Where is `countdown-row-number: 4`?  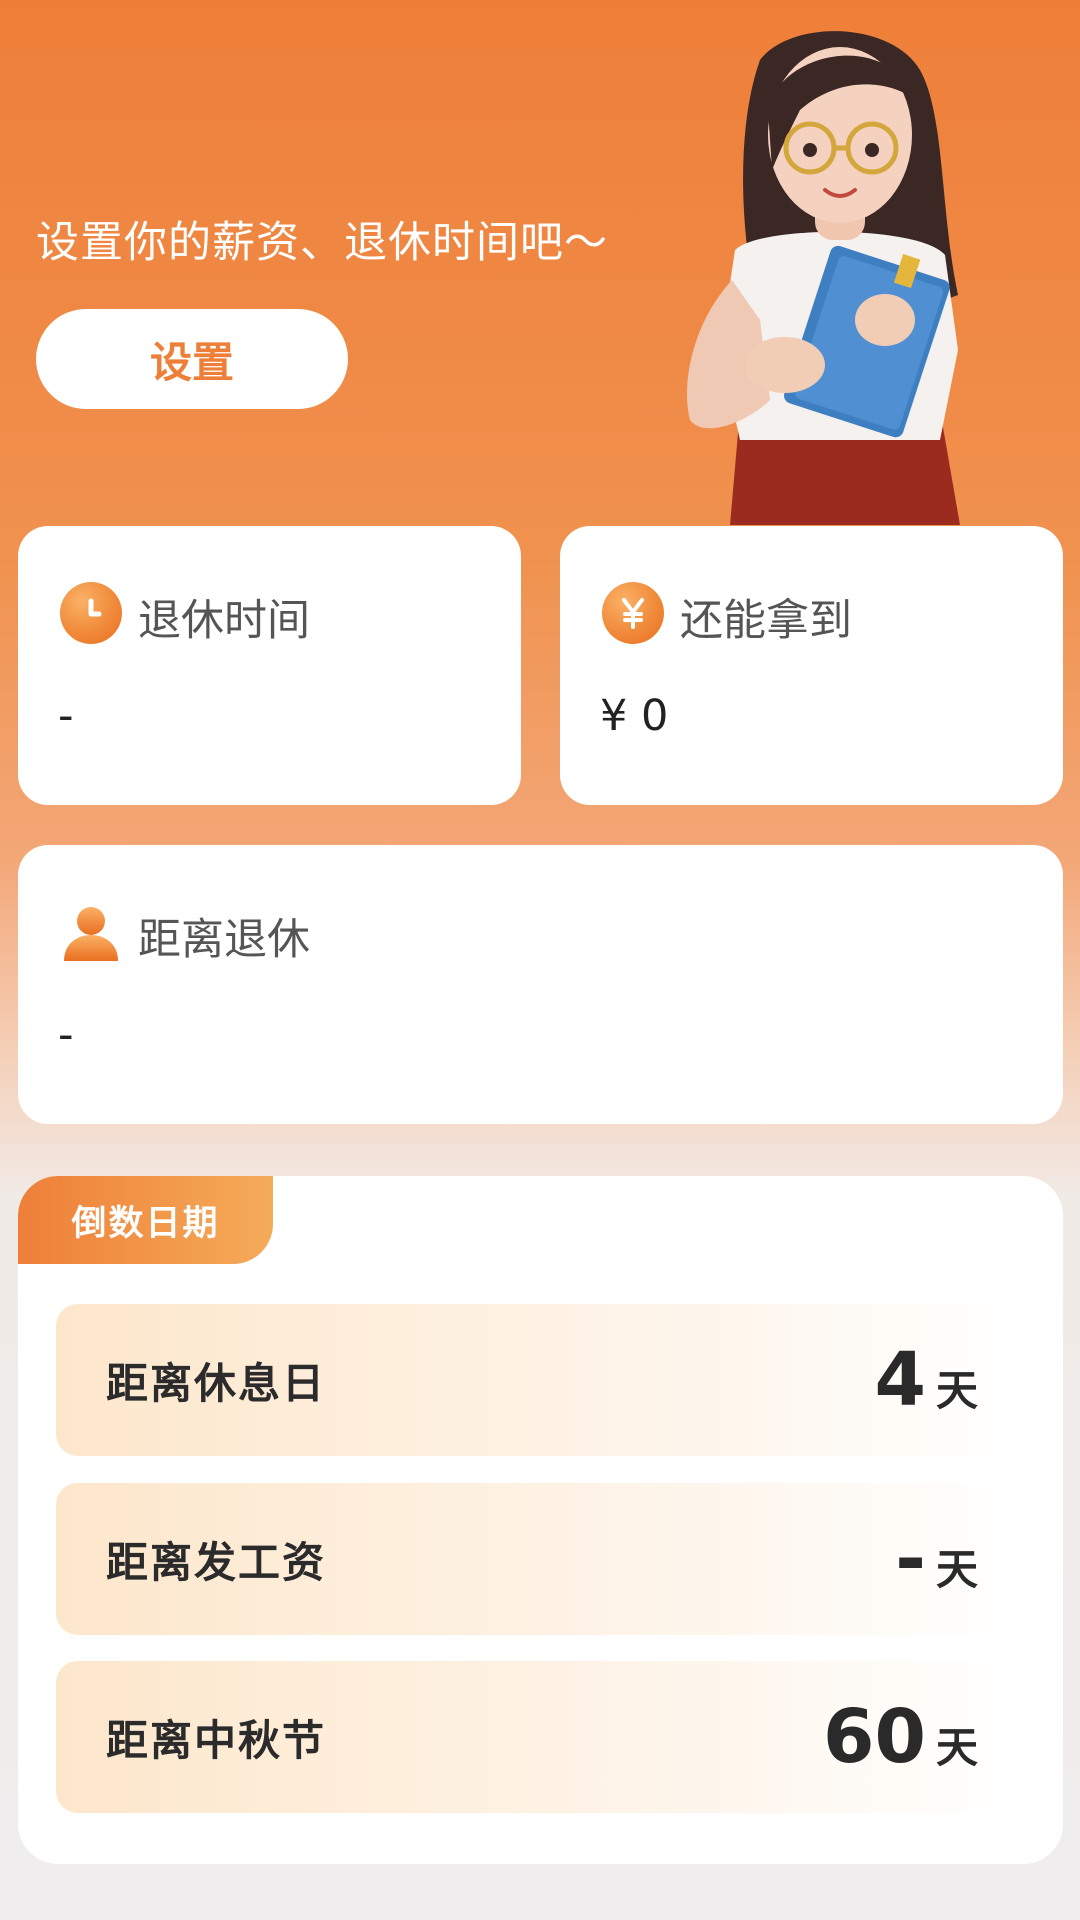 countdown-row-number: 4 is located at coordinates (900, 1380).